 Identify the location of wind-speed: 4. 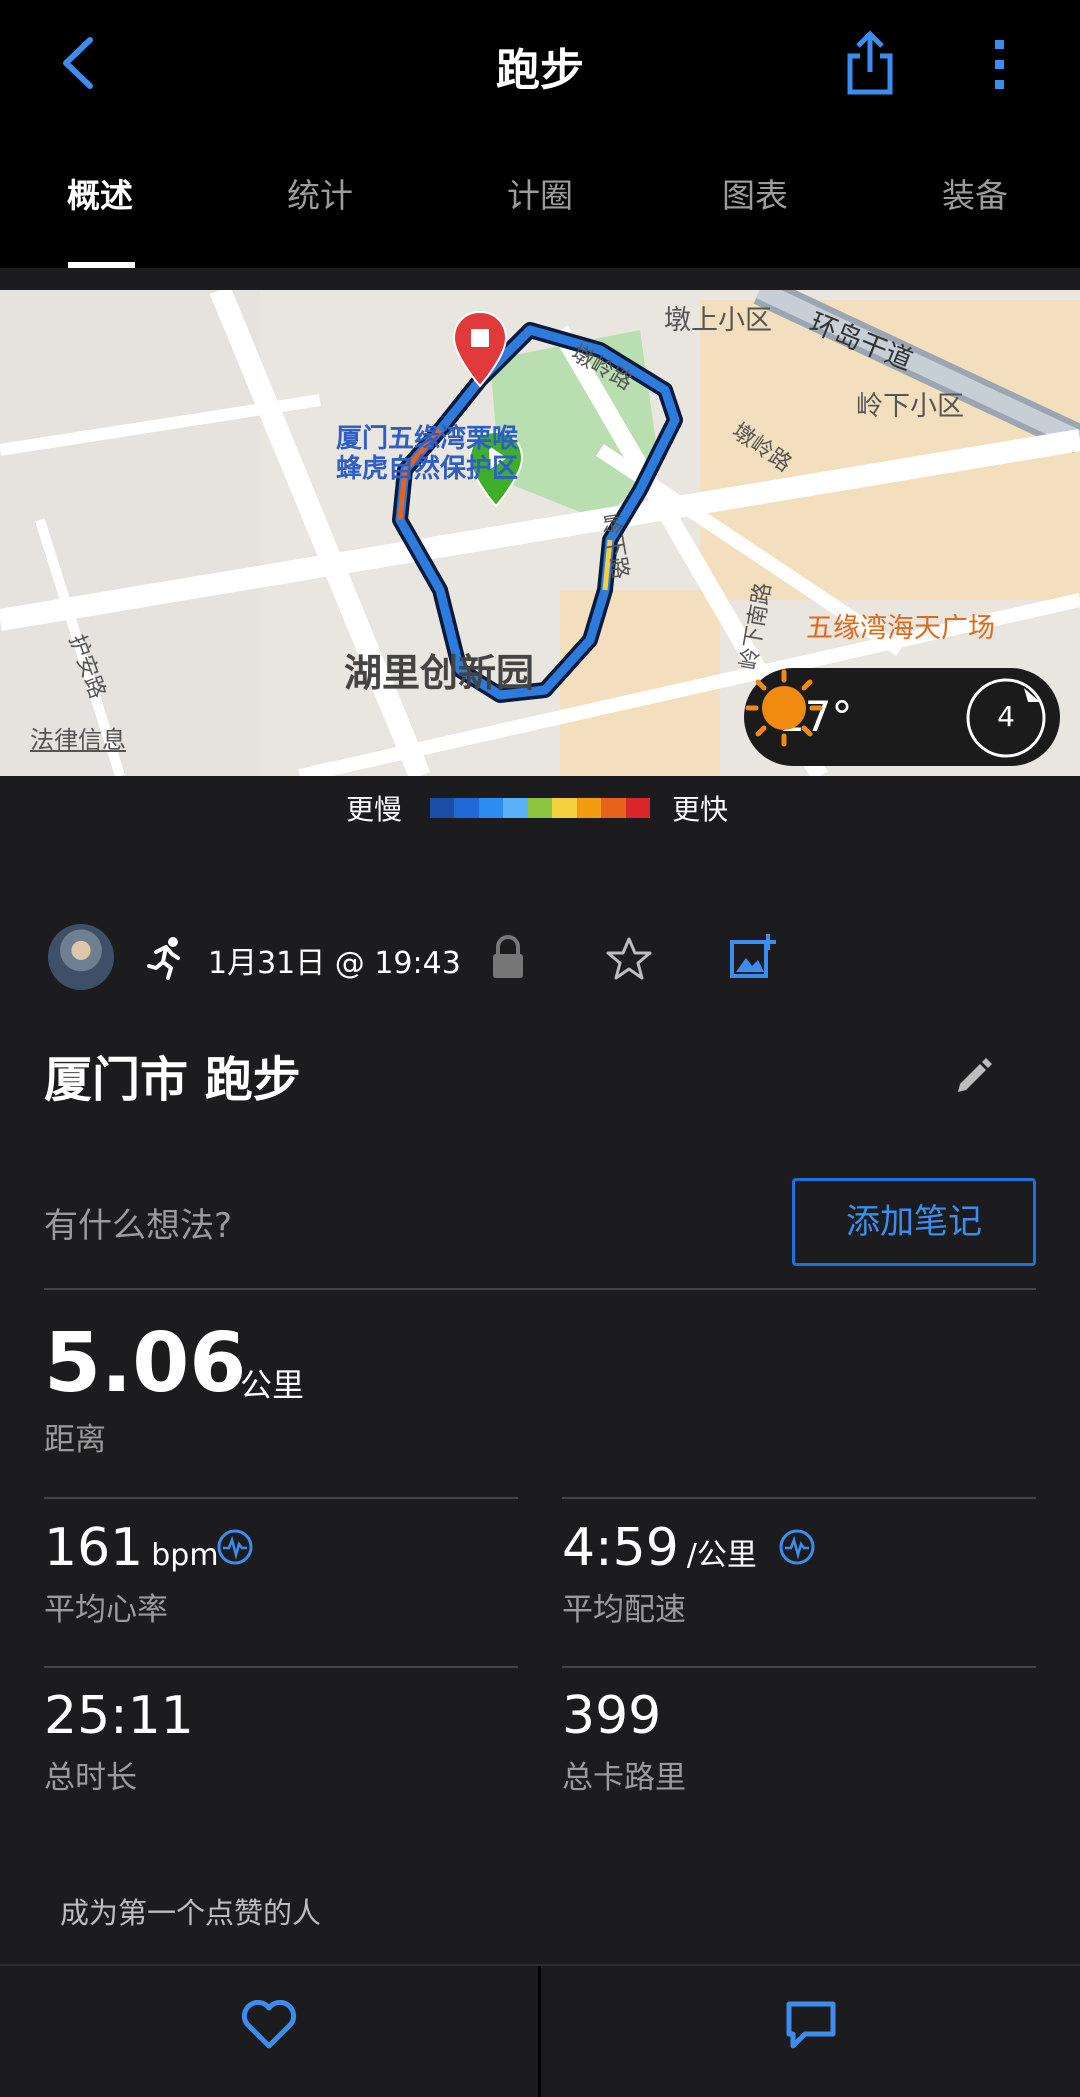
(1006, 716).